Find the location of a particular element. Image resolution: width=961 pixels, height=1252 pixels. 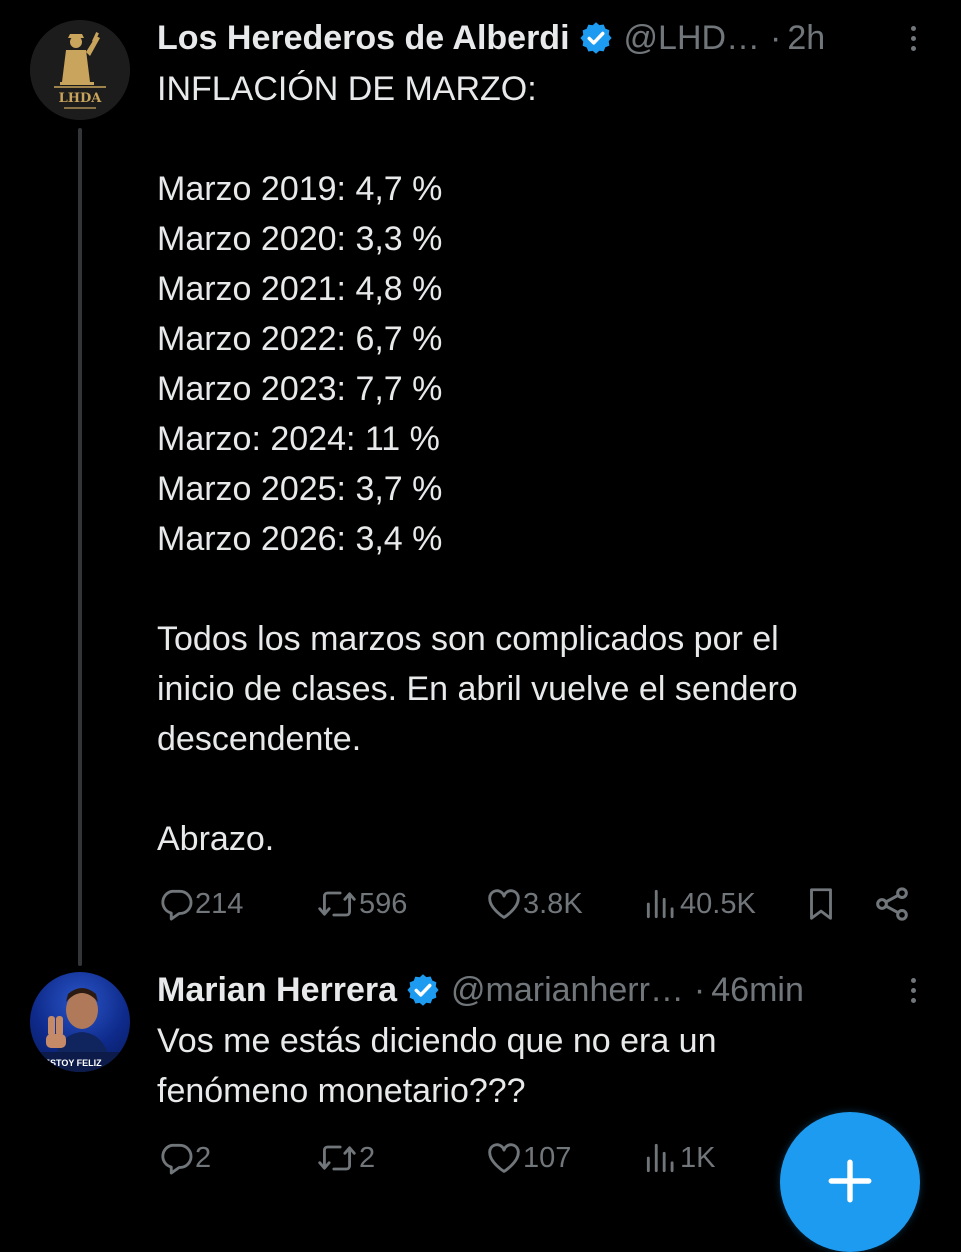

reply-button: 2 is located at coordinates (184, 1158).